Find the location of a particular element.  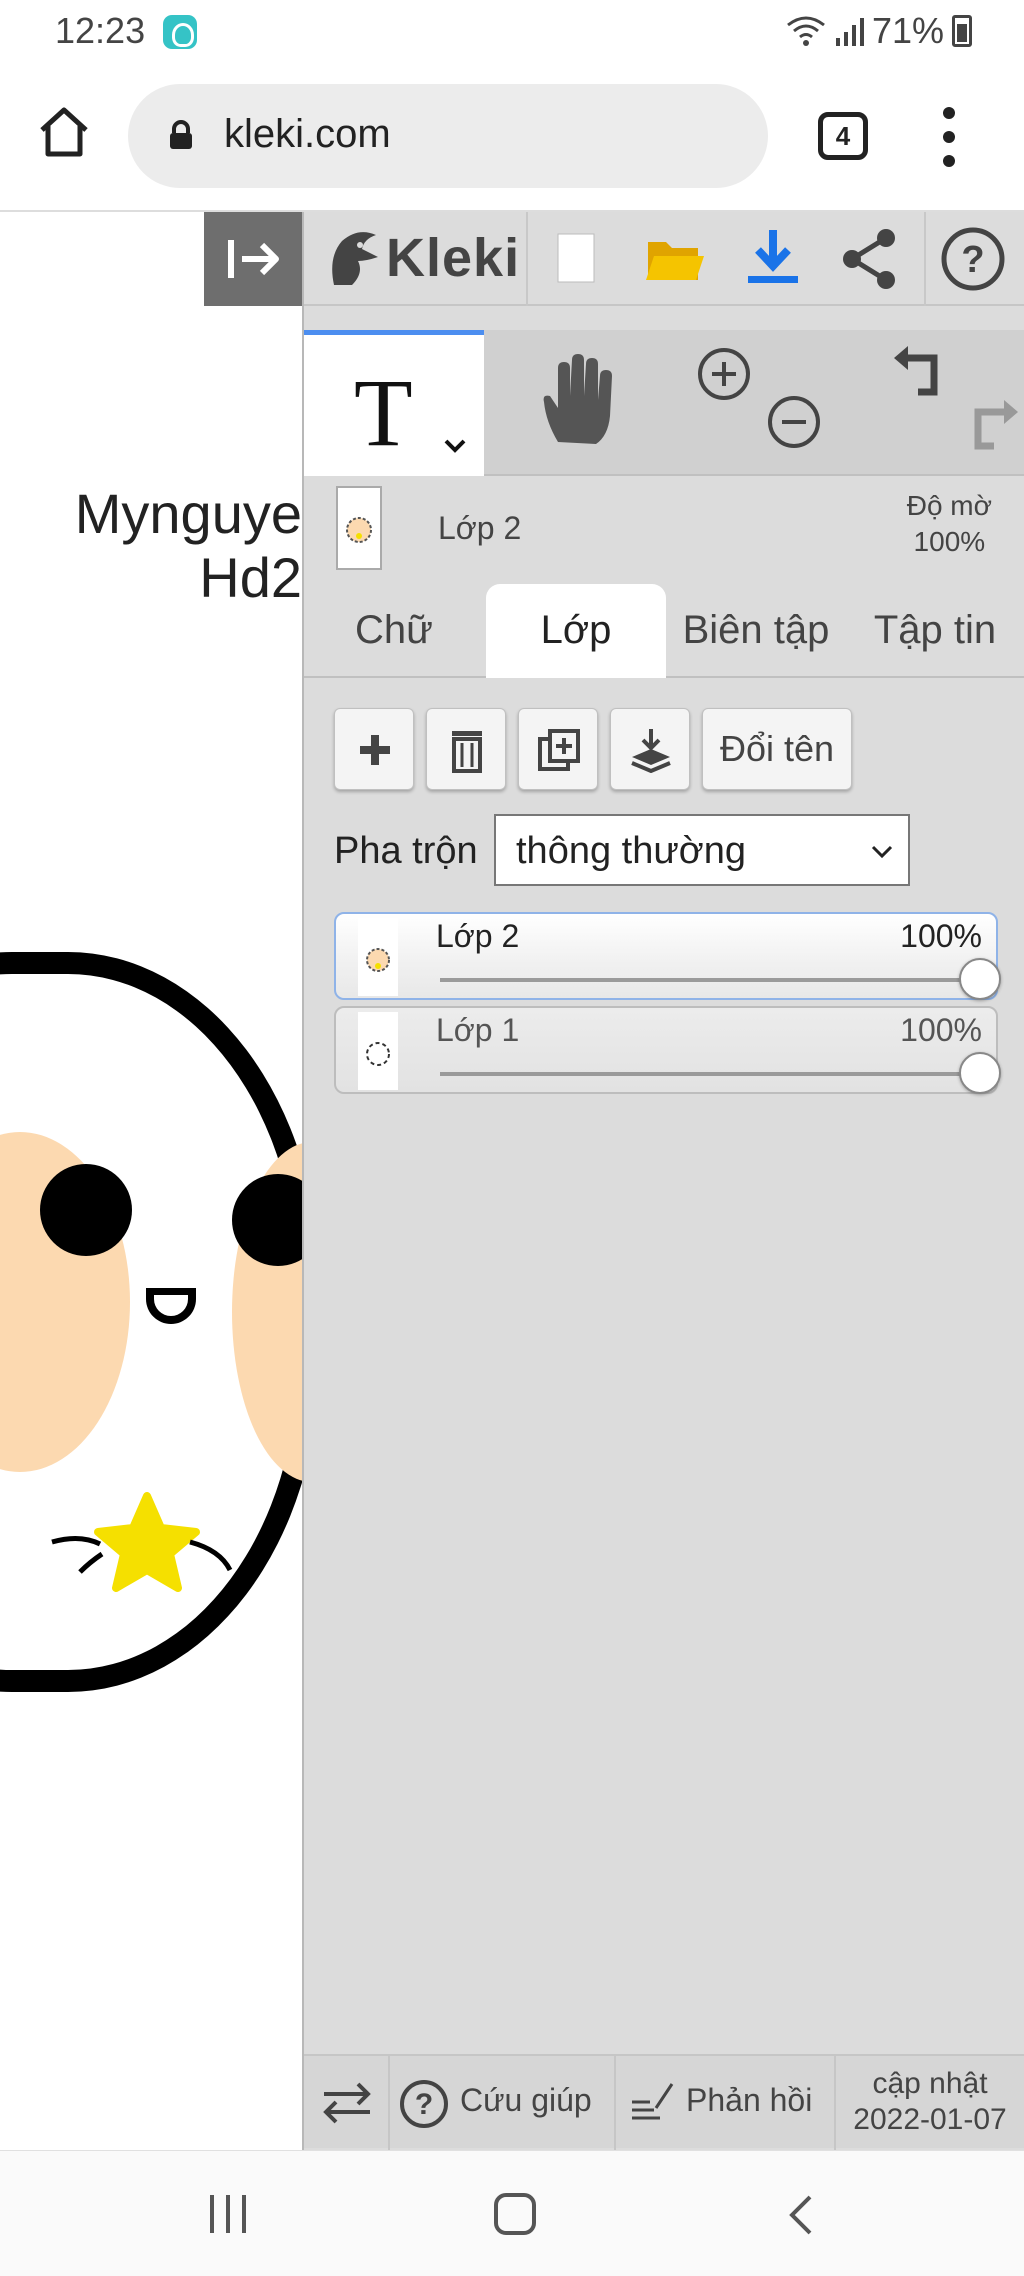

tool-row: T is located at coordinates (664, 403).